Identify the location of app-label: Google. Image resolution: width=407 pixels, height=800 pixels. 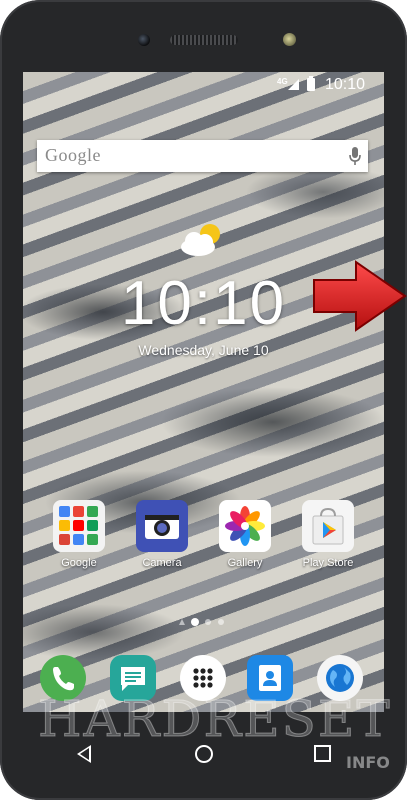
(79, 563).